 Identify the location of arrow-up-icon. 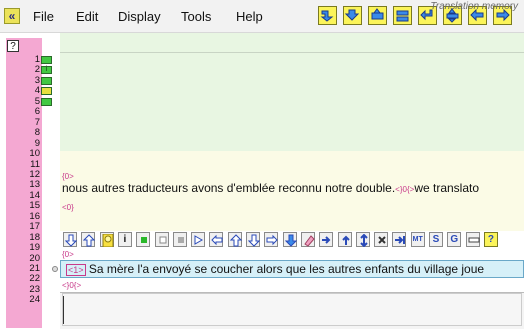
(88, 239).